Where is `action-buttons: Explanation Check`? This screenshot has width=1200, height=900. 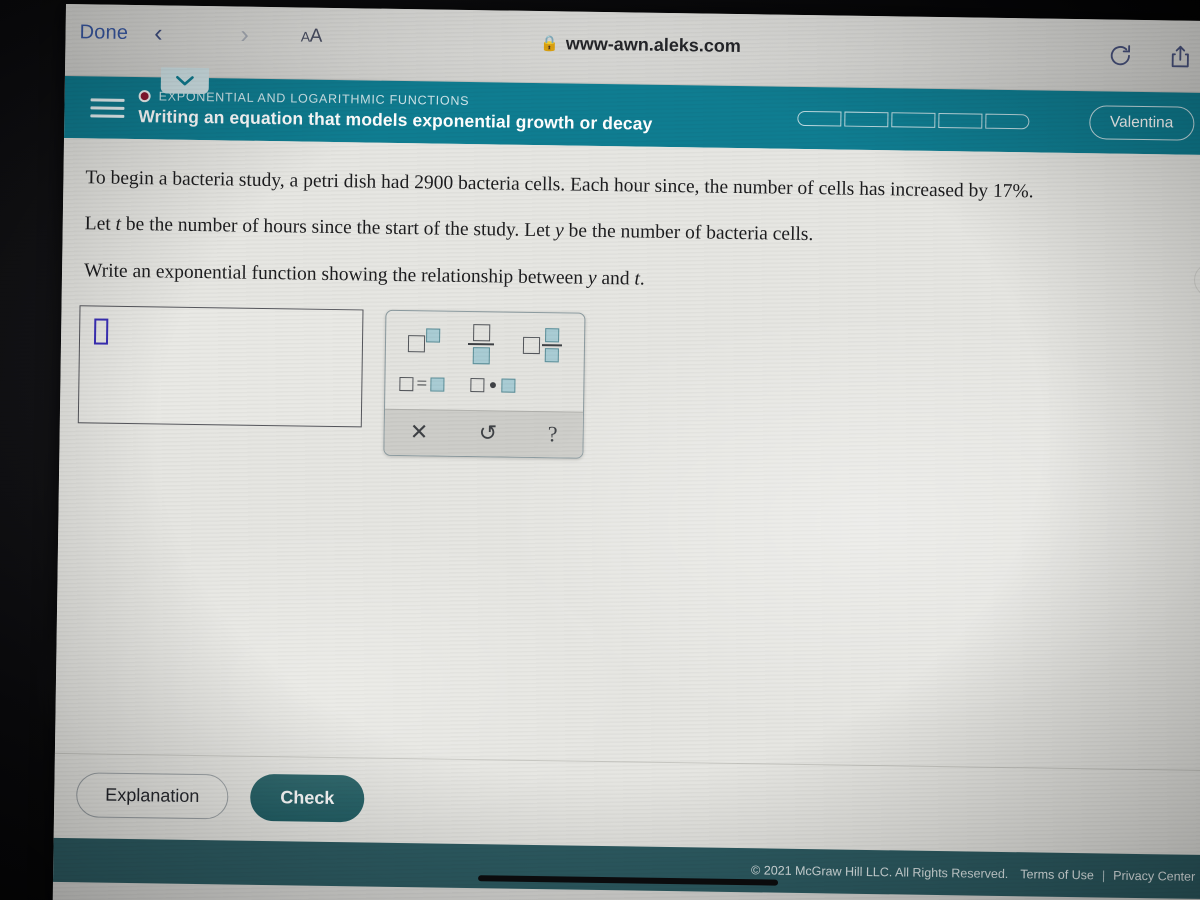
action-buttons: Explanation Check is located at coordinates (220, 797).